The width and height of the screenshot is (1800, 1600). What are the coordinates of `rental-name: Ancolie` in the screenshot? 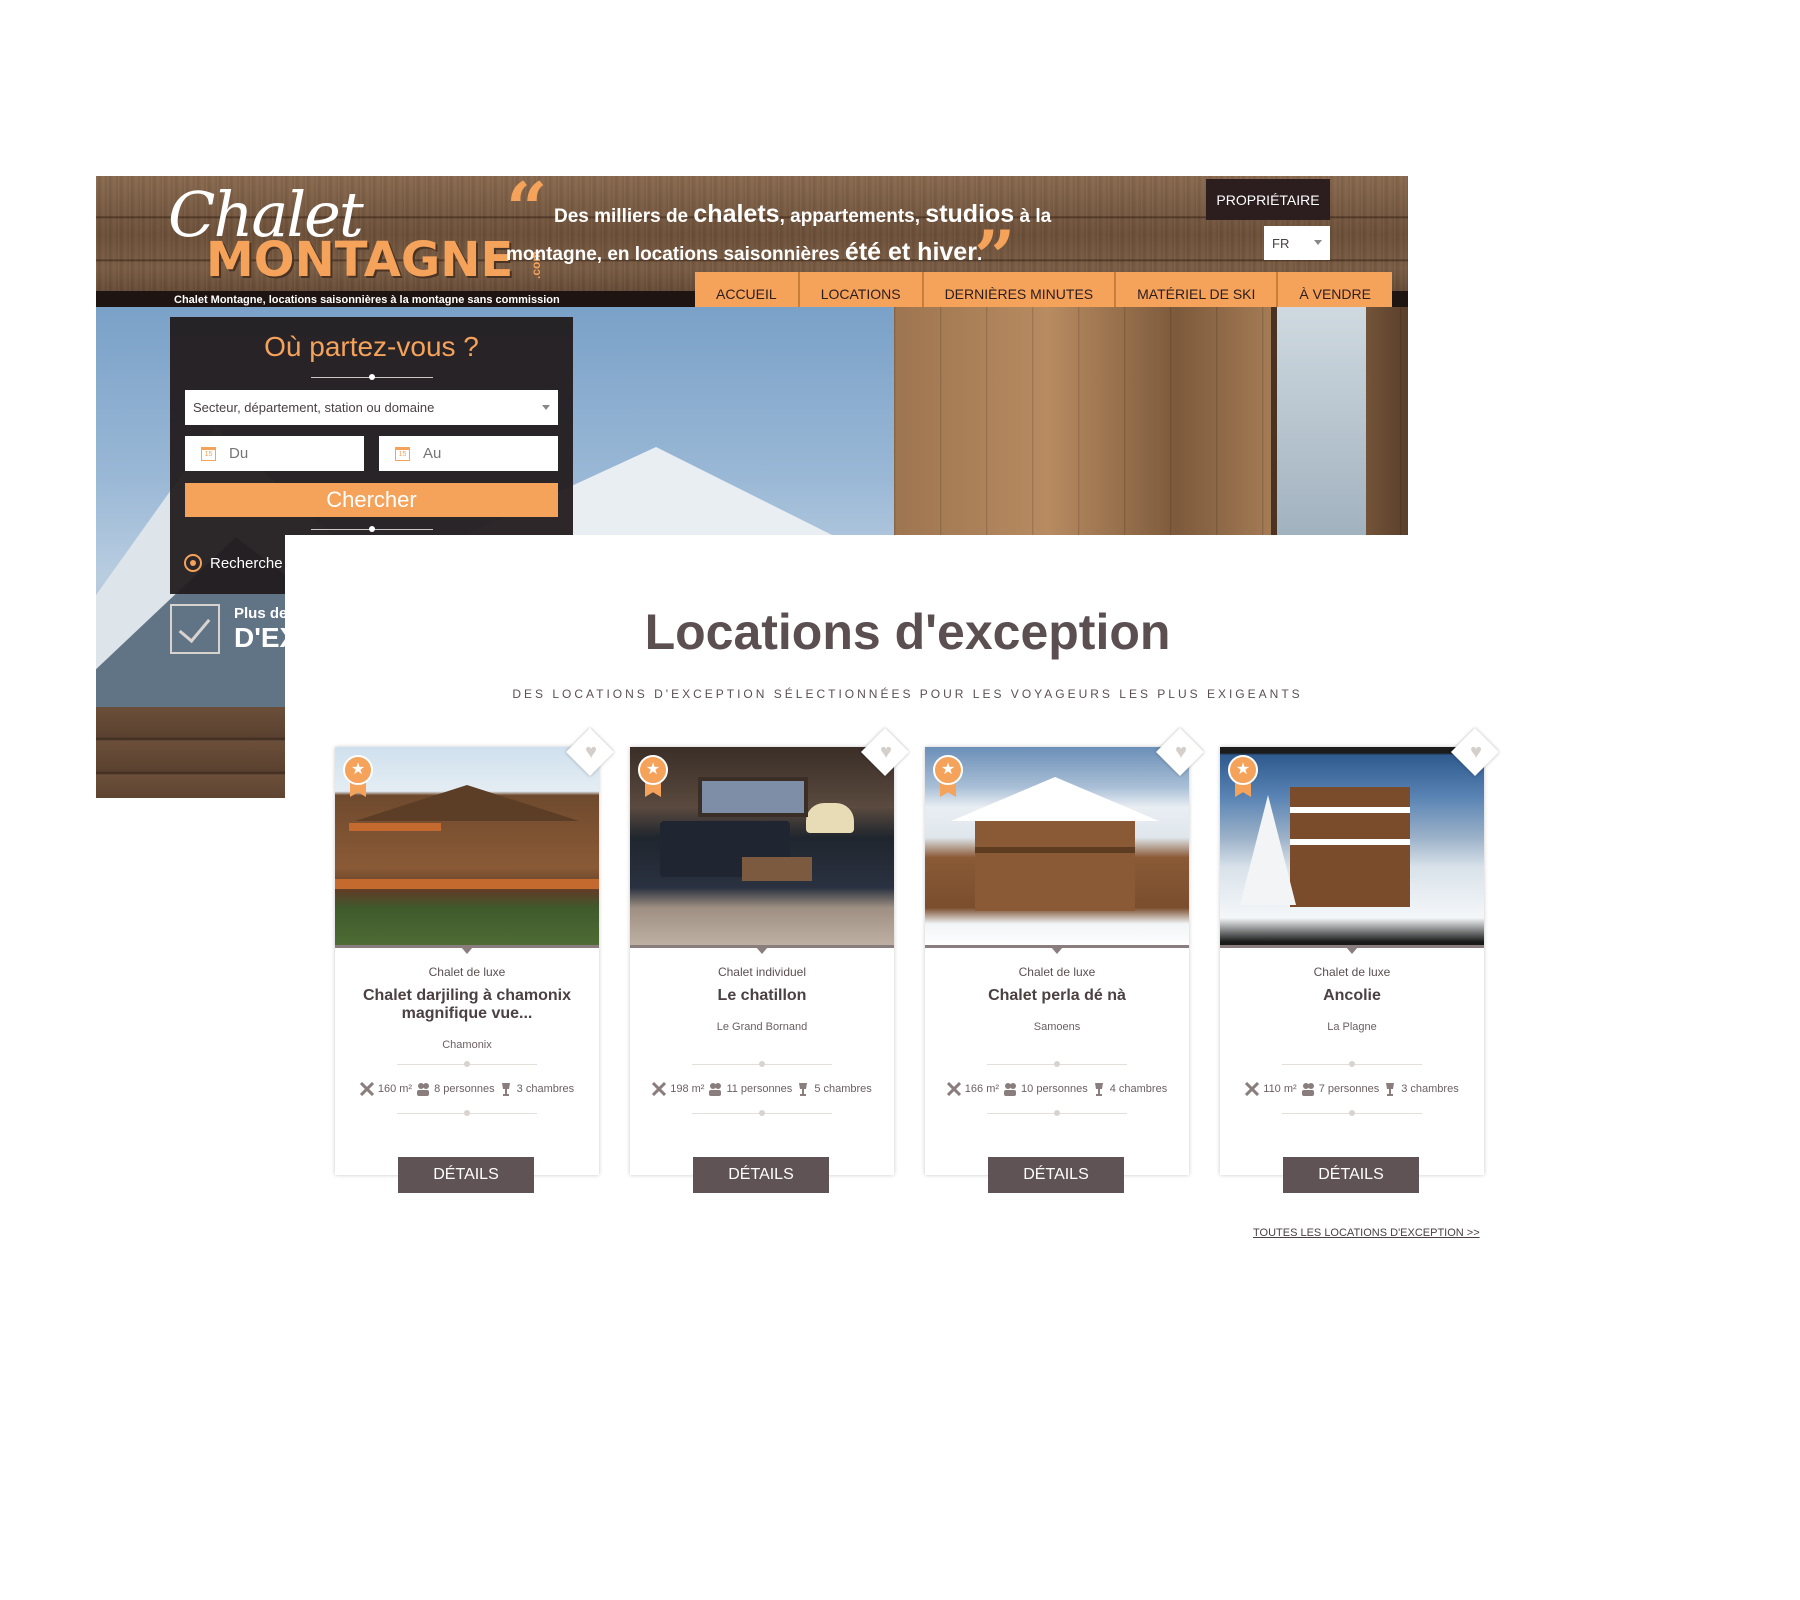 It's located at (1352, 996).